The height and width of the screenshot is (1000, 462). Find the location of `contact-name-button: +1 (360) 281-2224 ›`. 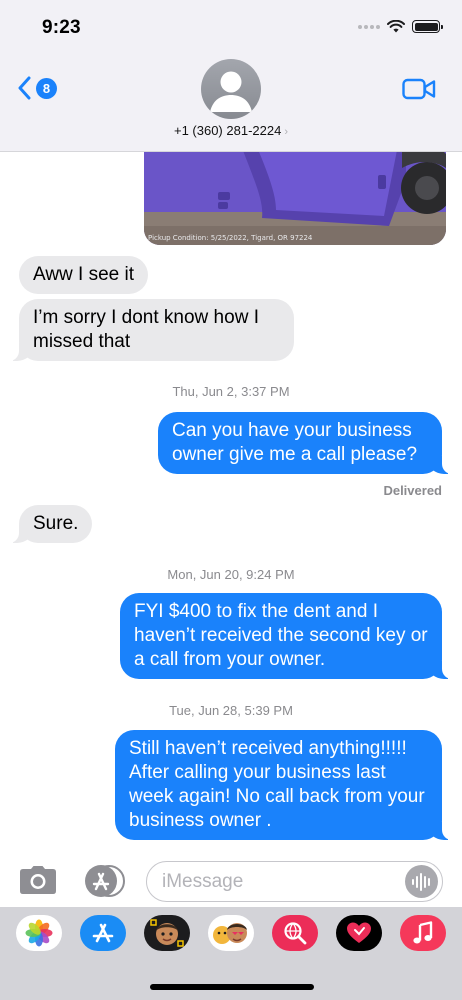

contact-name-button: +1 (360) 281-2224 › is located at coordinates (231, 130).